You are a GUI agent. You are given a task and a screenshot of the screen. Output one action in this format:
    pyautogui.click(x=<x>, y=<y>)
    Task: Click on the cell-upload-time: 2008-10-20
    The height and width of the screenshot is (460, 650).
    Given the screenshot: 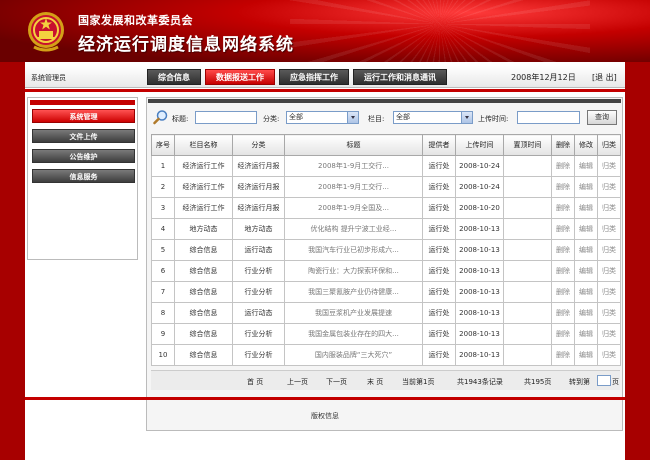 What is the action you would take?
    pyautogui.click(x=479, y=208)
    